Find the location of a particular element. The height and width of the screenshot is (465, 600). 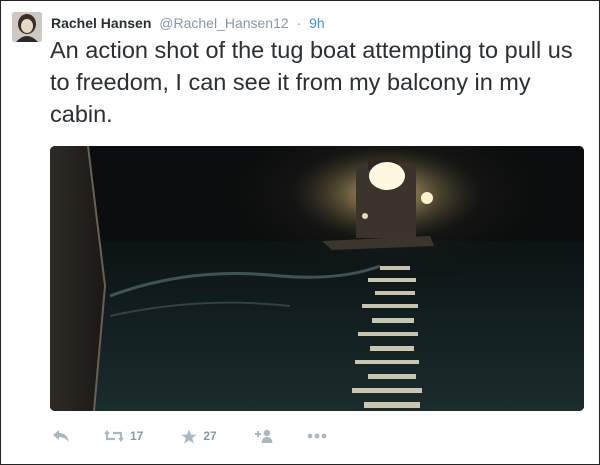

favorite-button: 27 is located at coordinates (199, 436).